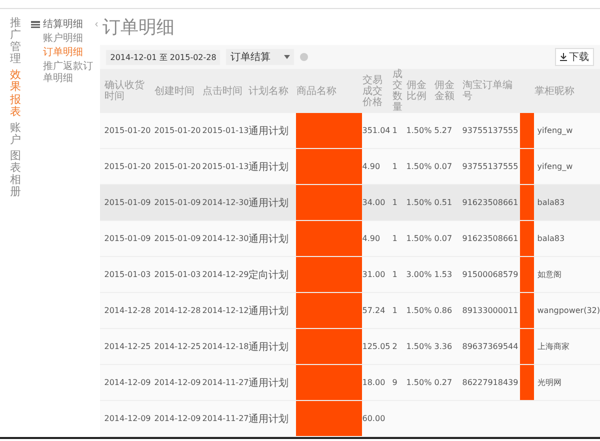  What do you see at coordinates (374, 310) in the screenshot?
I see `table-cell-text: 57.24` at bounding box center [374, 310].